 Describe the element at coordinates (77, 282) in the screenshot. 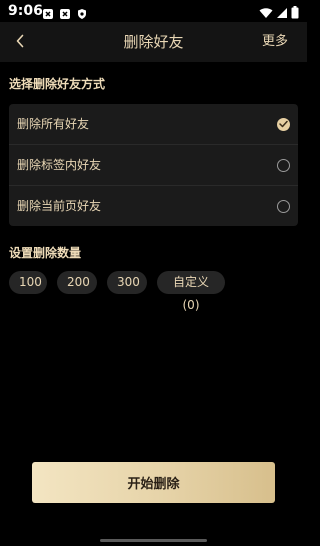

I see `count-chip-200: 200` at that location.